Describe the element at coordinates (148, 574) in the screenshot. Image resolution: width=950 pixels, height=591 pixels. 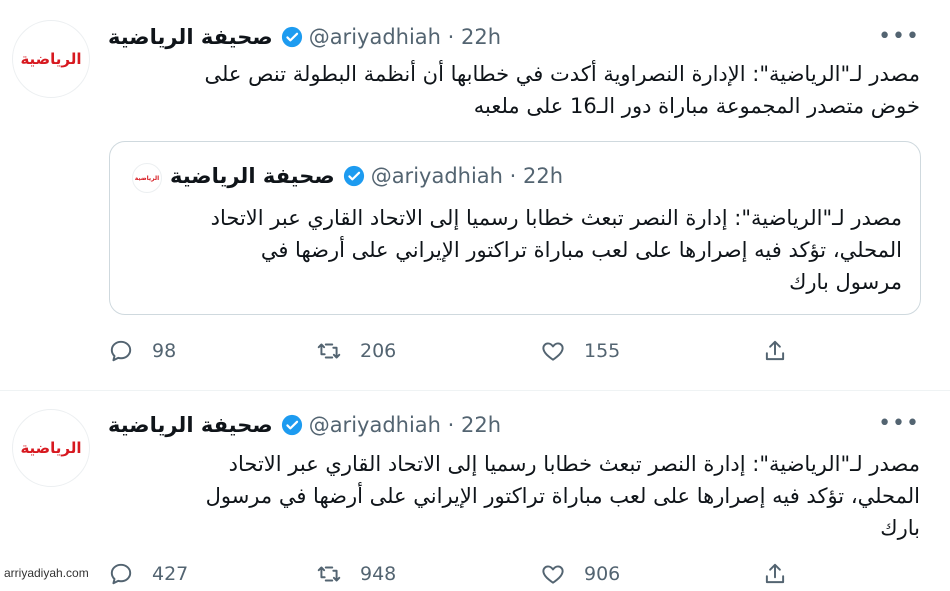
I see `reply-button: 427` at that location.